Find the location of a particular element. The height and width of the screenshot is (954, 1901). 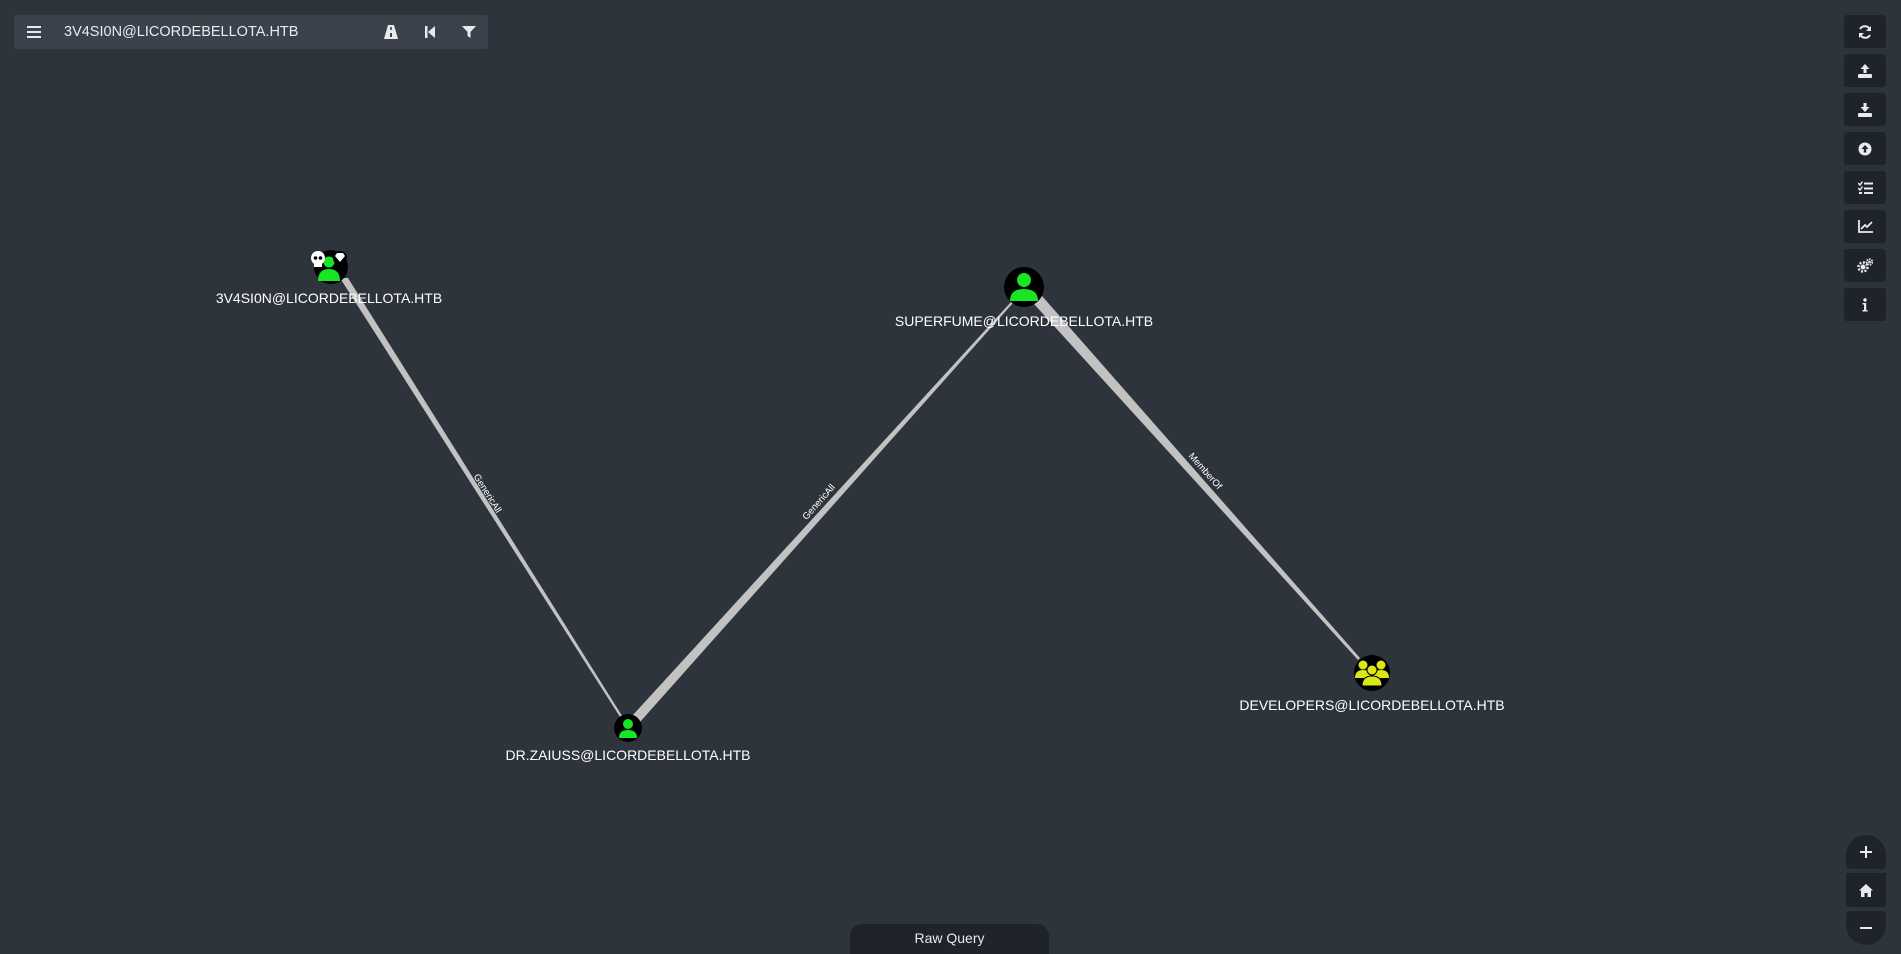

upload-icon is located at coordinates (1865, 70).